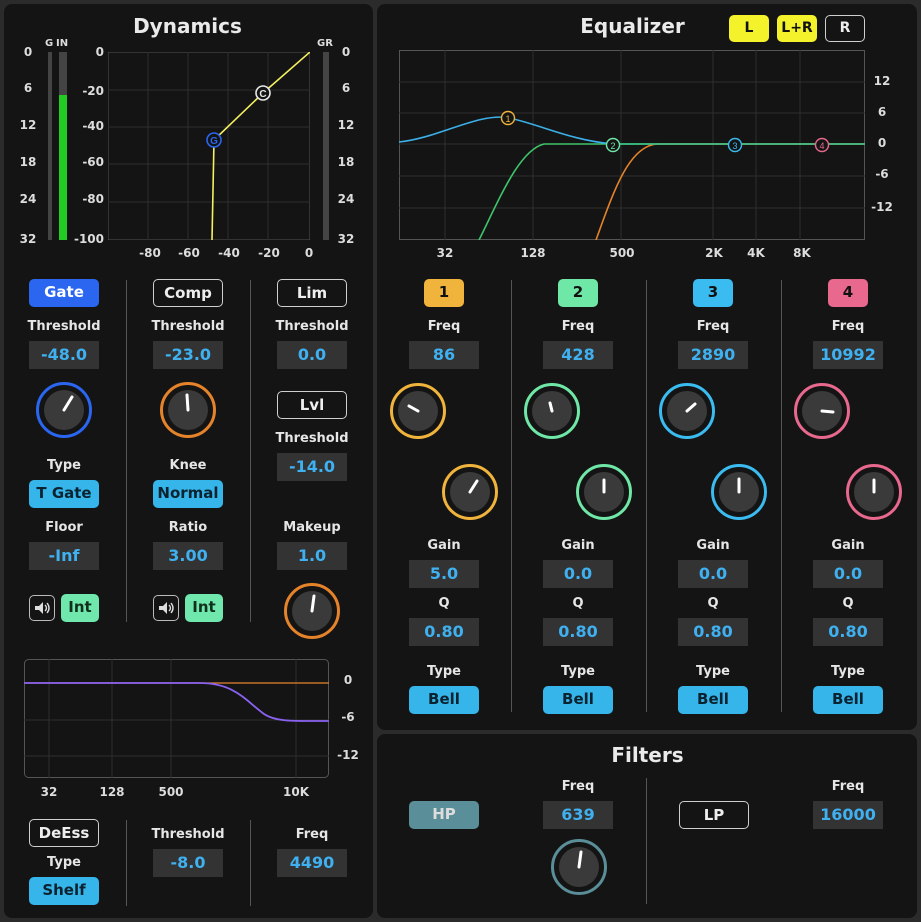 Image resolution: width=921 pixels, height=922 pixels. I want to click on deess-type-button: Shelf, so click(64, 891).